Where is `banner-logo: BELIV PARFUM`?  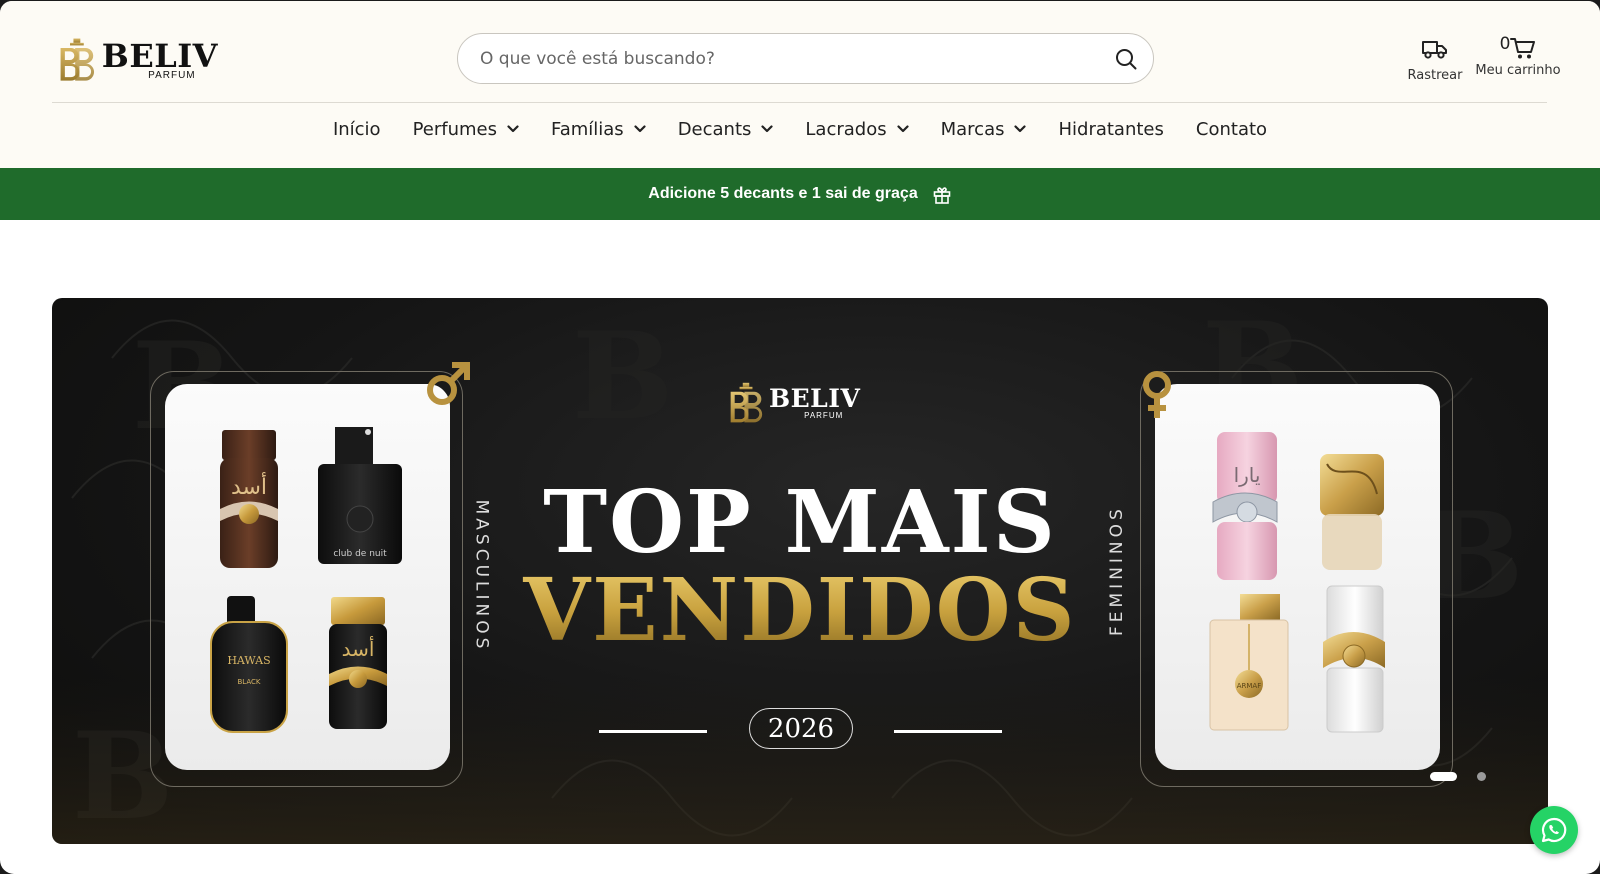
banner-logo: BELIV PARFUM is located at coordinates (794, 403).